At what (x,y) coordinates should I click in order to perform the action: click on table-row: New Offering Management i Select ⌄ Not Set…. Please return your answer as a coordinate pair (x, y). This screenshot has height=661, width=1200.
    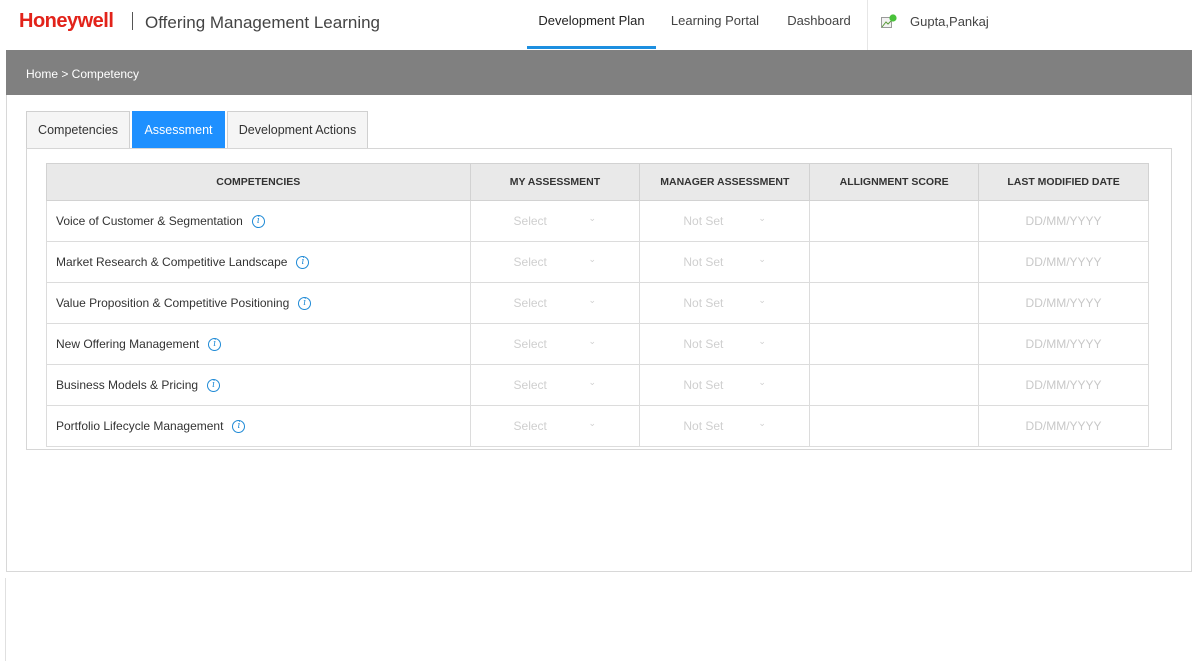
    Looking at the image, I should click on (597, 344).